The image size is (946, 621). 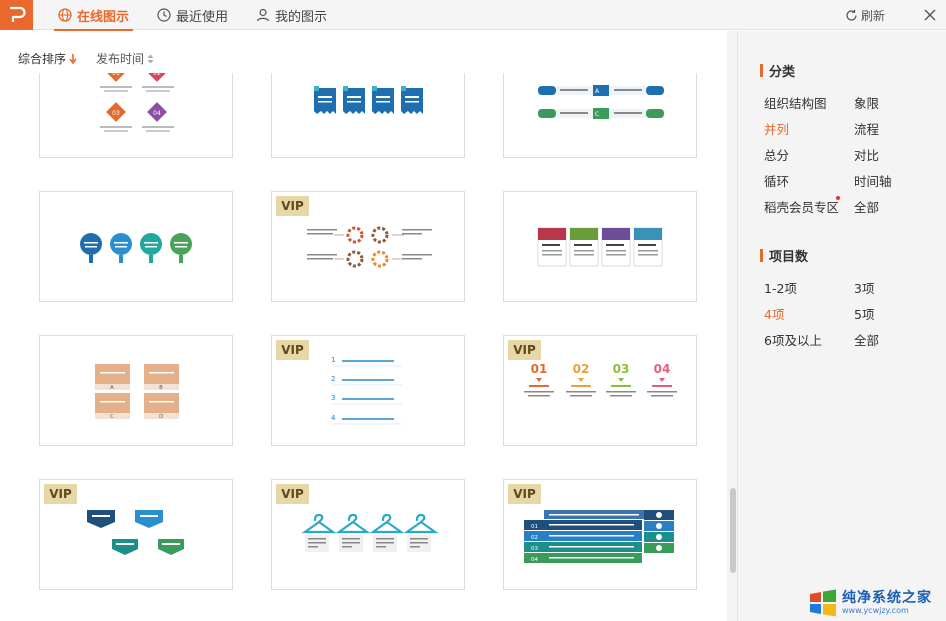 What do you see at coordinates (534, 560) in the screenshot?
I see `bar-number: 04` at bounding box center [534, 560].